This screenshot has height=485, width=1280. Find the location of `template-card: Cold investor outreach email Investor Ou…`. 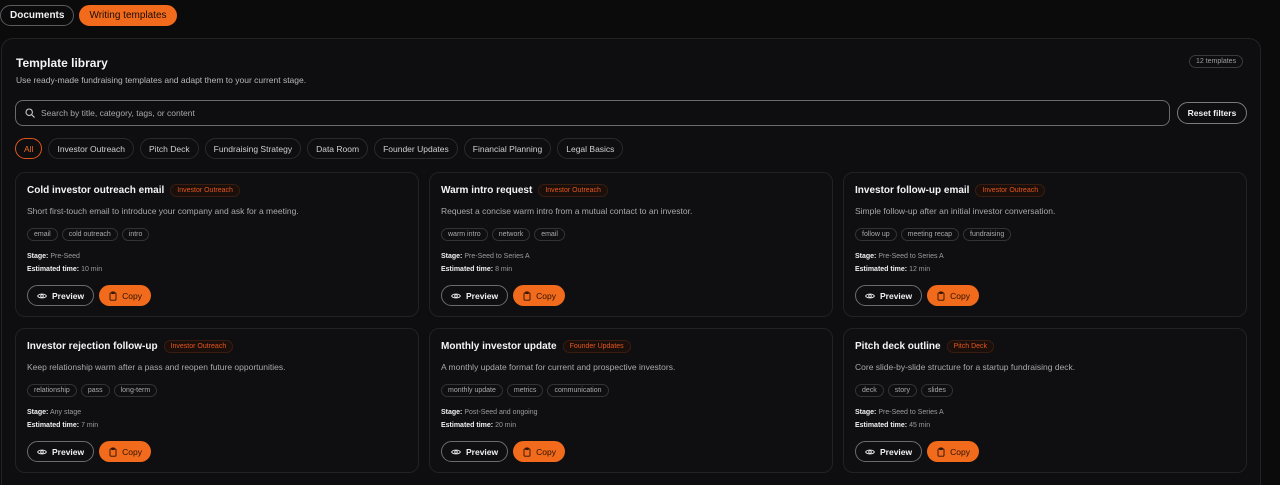

template-card: Cold investor outreach email Investor Ou… is located at coordinates (217, 244).